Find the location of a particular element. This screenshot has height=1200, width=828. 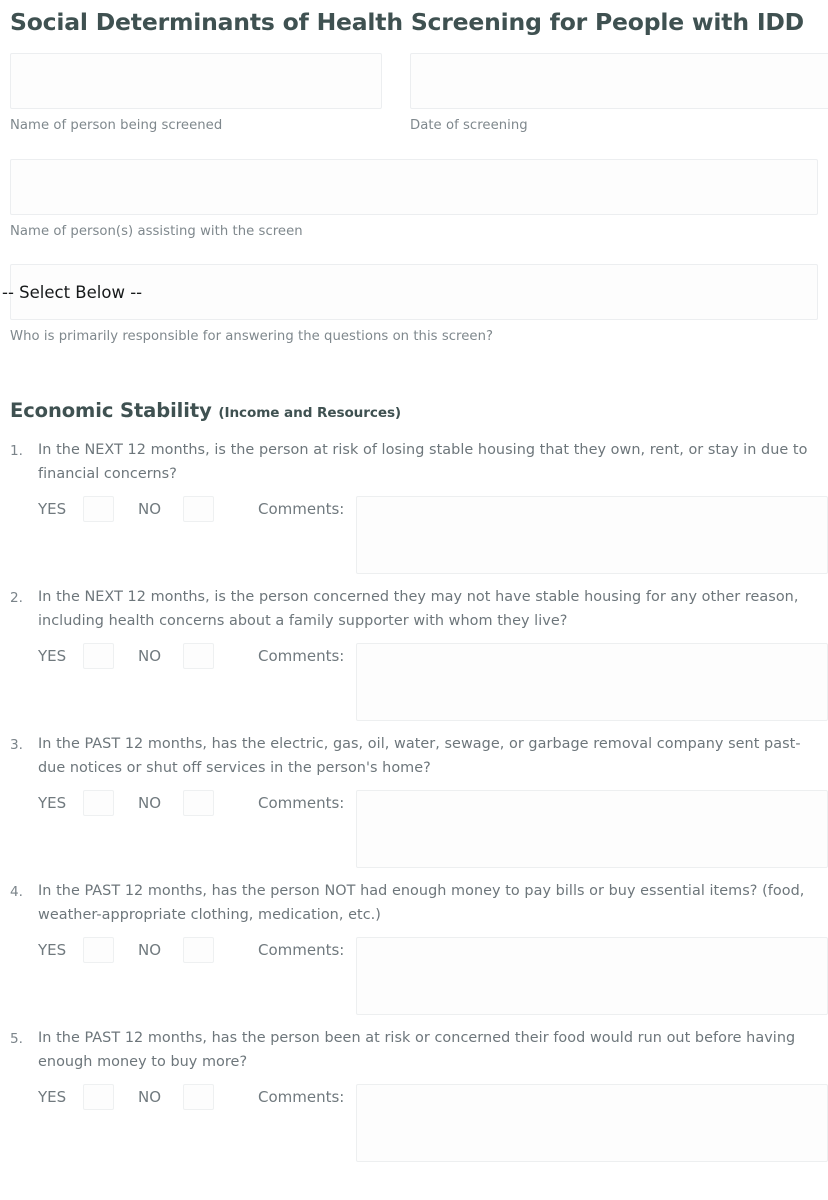

name-of-person-screened-caption: Name of person being screened is located at coordinates (116, 126).